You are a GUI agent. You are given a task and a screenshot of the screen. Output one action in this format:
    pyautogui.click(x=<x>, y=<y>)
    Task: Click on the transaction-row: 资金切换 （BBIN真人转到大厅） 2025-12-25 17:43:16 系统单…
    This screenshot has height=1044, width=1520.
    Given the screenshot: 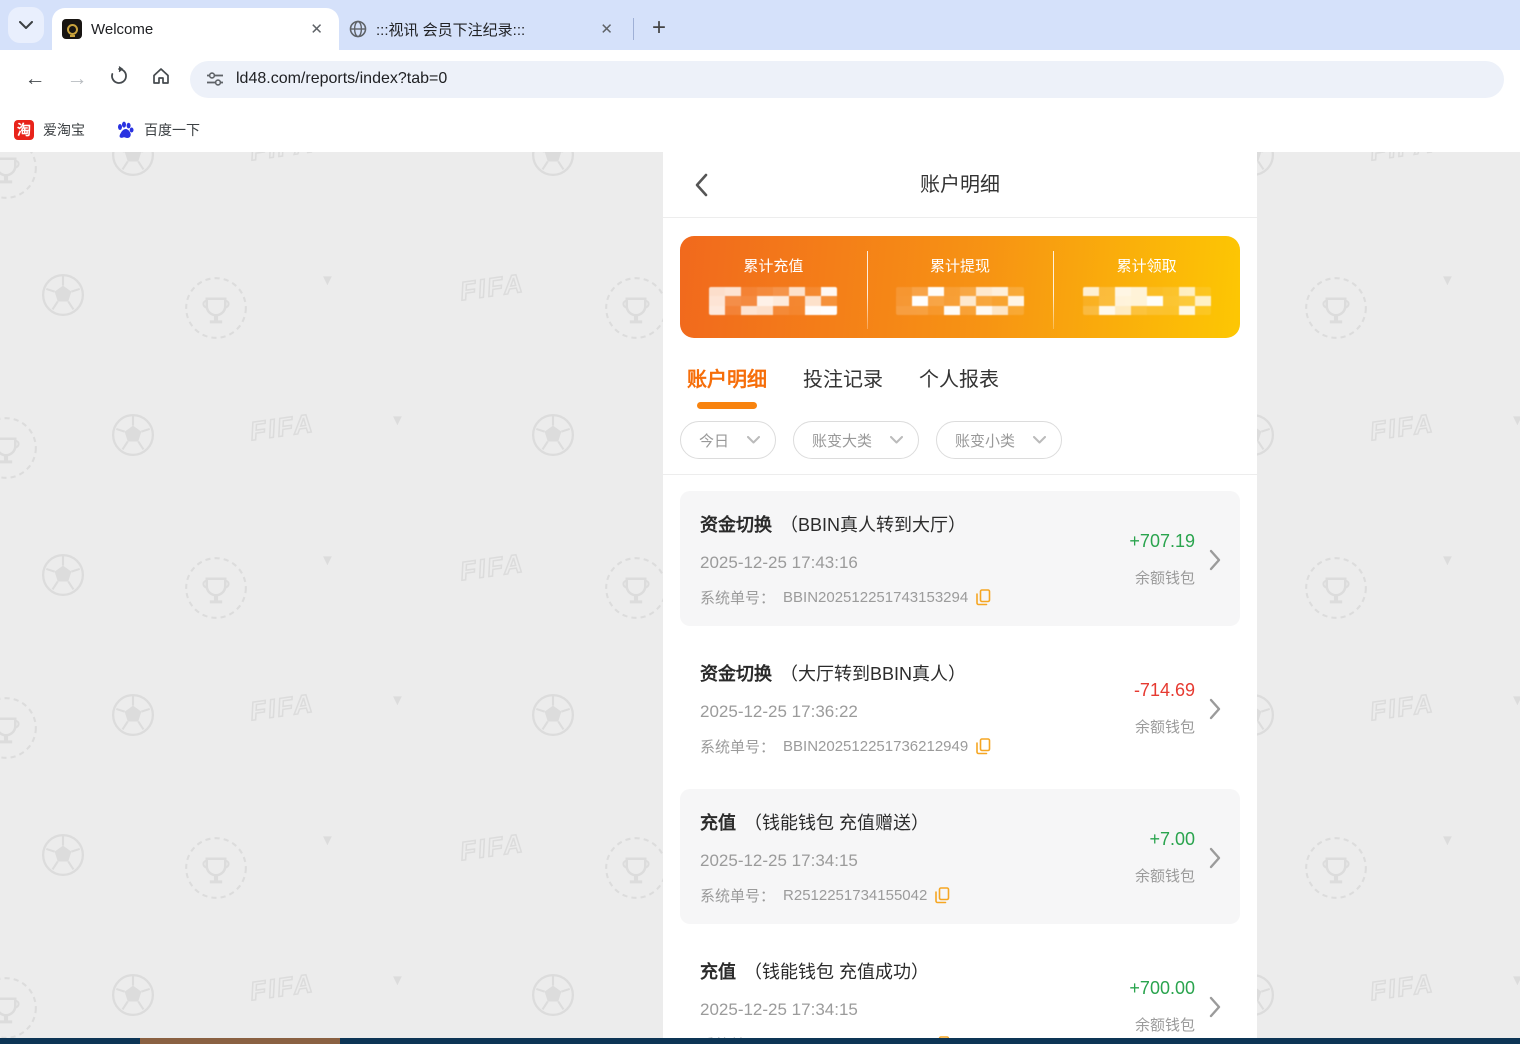 What is the action you would take?
    pyautogui.click(x=960, y=558)
    